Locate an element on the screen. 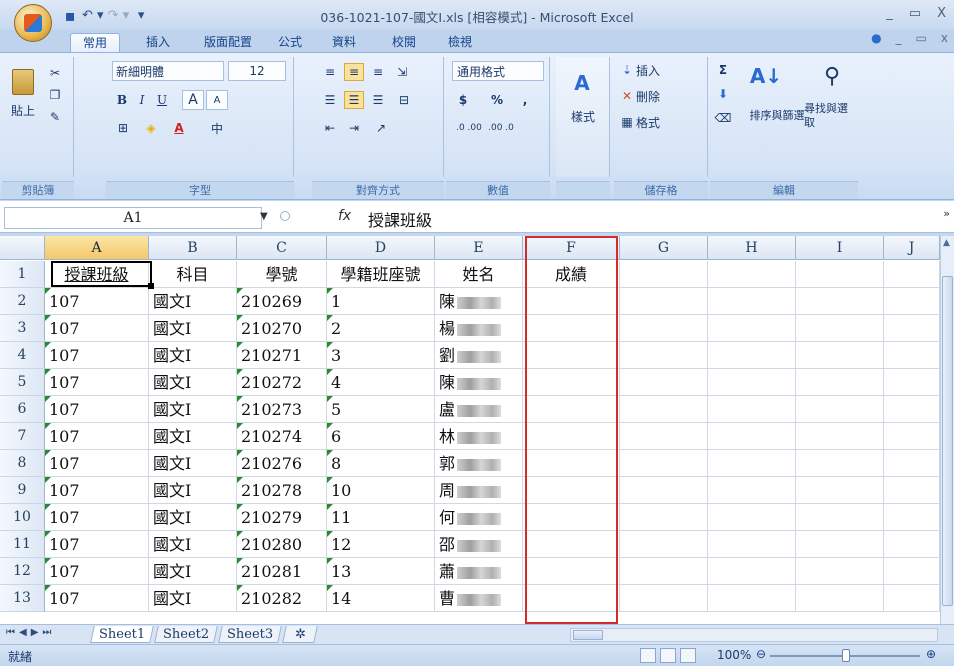 Image resolution: width=954 pixels, height=666 pixels. cell-c12: 210281 is located at coordinates (282, 571).